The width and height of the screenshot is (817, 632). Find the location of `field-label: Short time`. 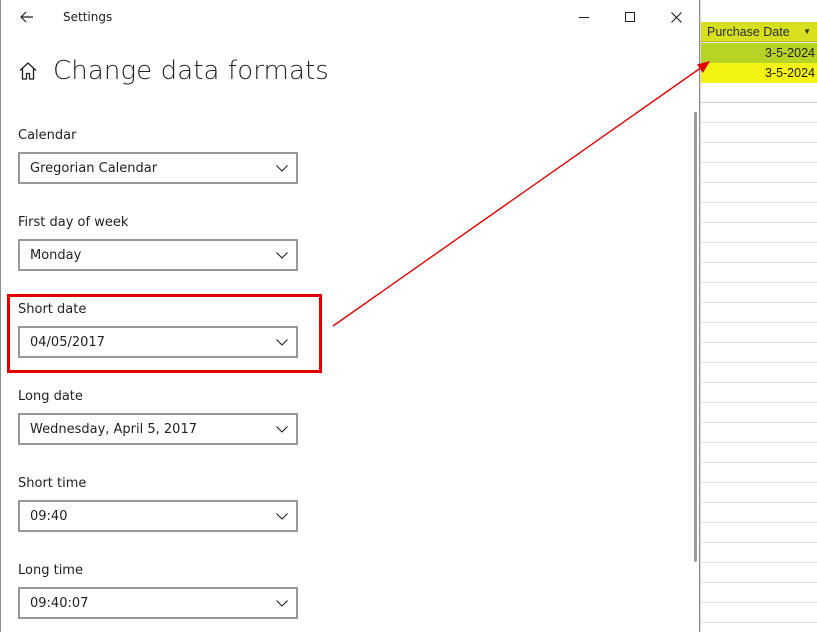

field-label: Short time is located at coordinates (52, 483).